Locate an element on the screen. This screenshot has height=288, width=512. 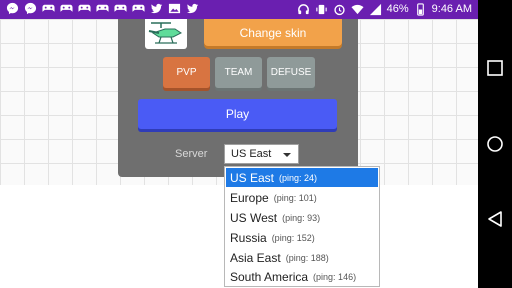
server-option-ping: (ping: 93) is located at coordinates (301, 217).